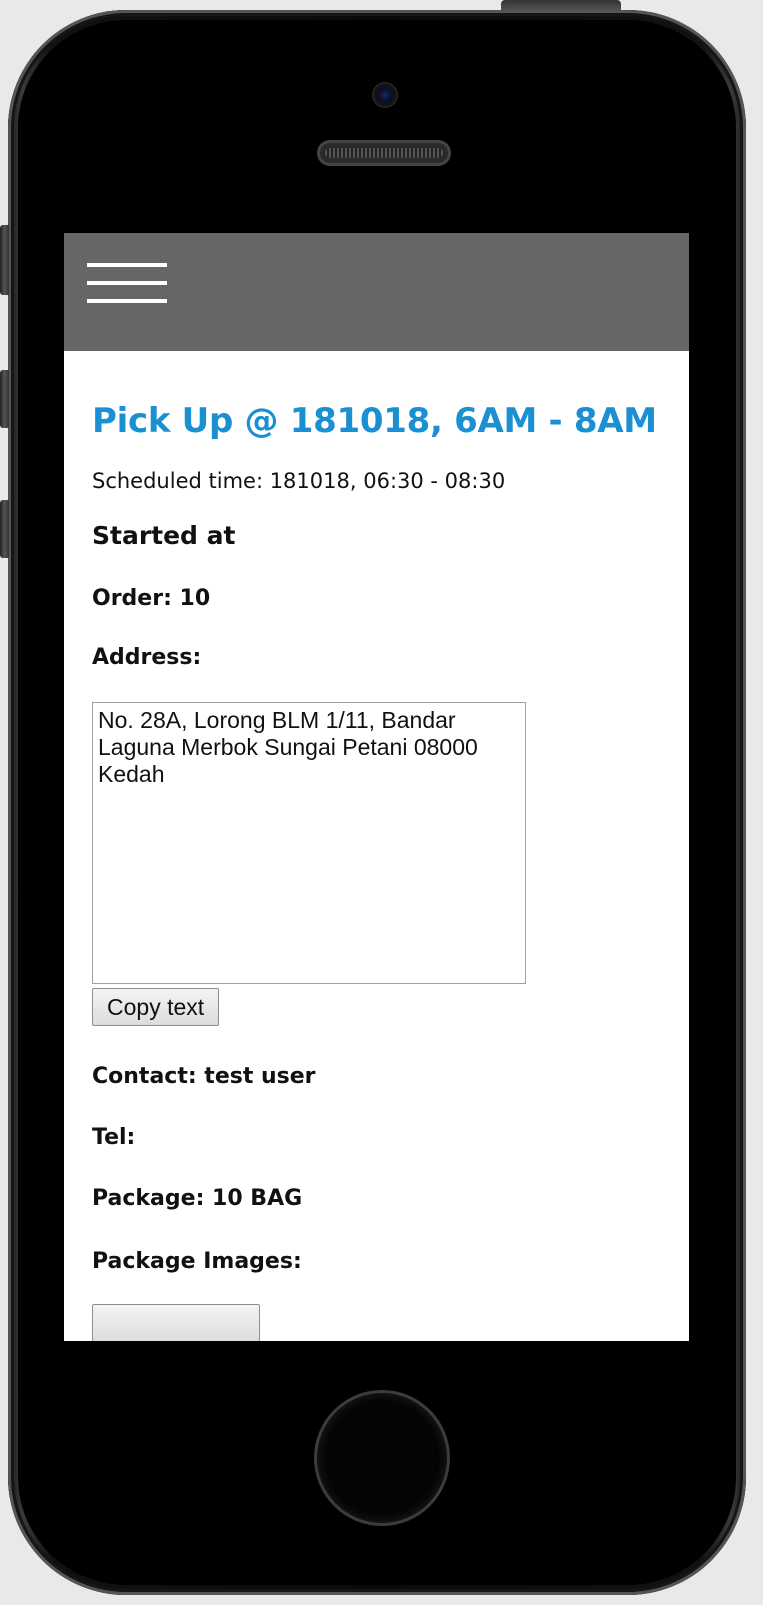 The height and width of the screenshot is (1605, 763). Describe the element at coordinates (376, 292) in the screenshot. I see `top-navbar` at that location.